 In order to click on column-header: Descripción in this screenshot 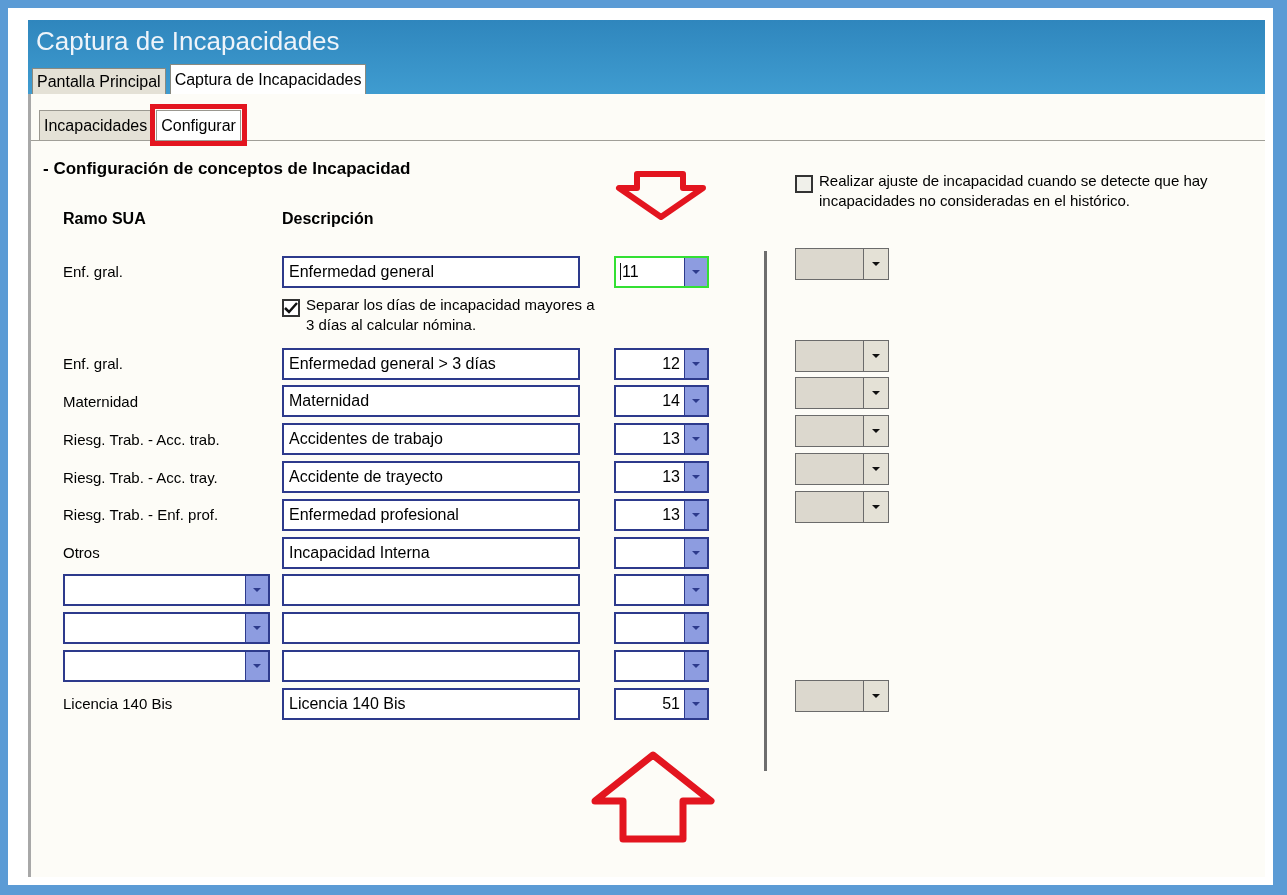, I will do `click(328, 219)`.